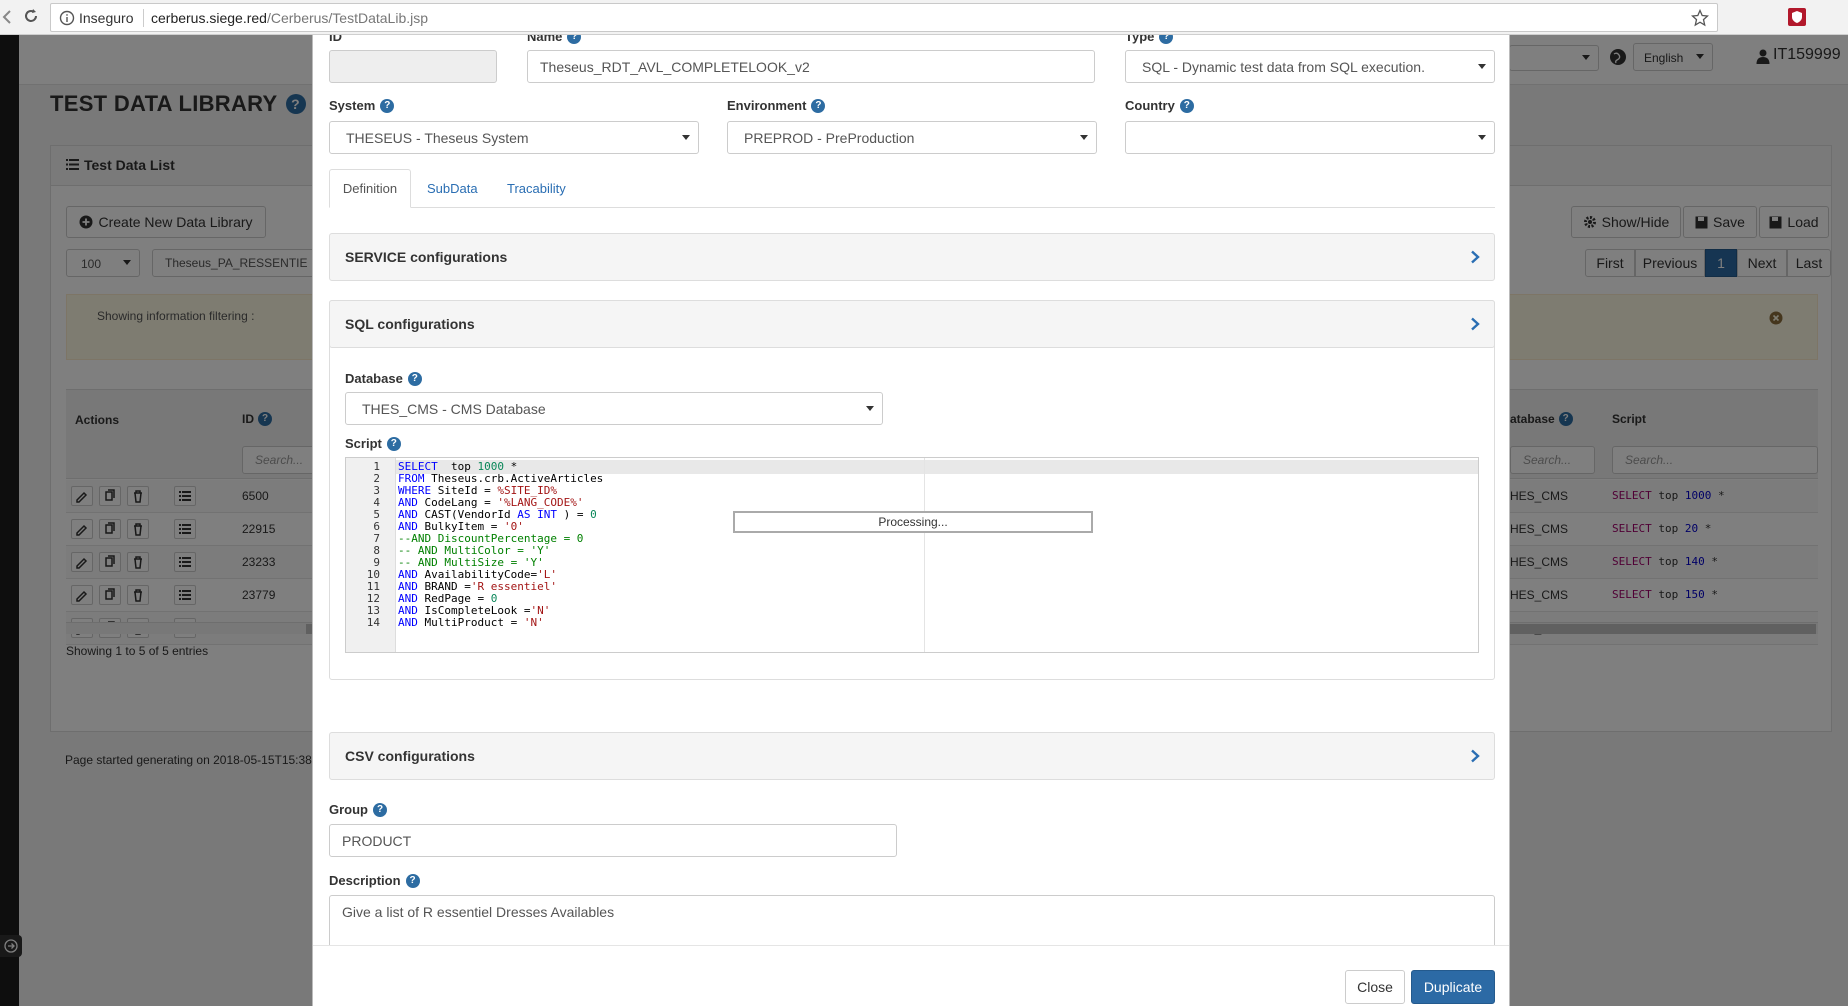 Image resolution: width=1848 pixels, height=1006 pixels. I want to click on description-label-text: Description, so click(365, 880).